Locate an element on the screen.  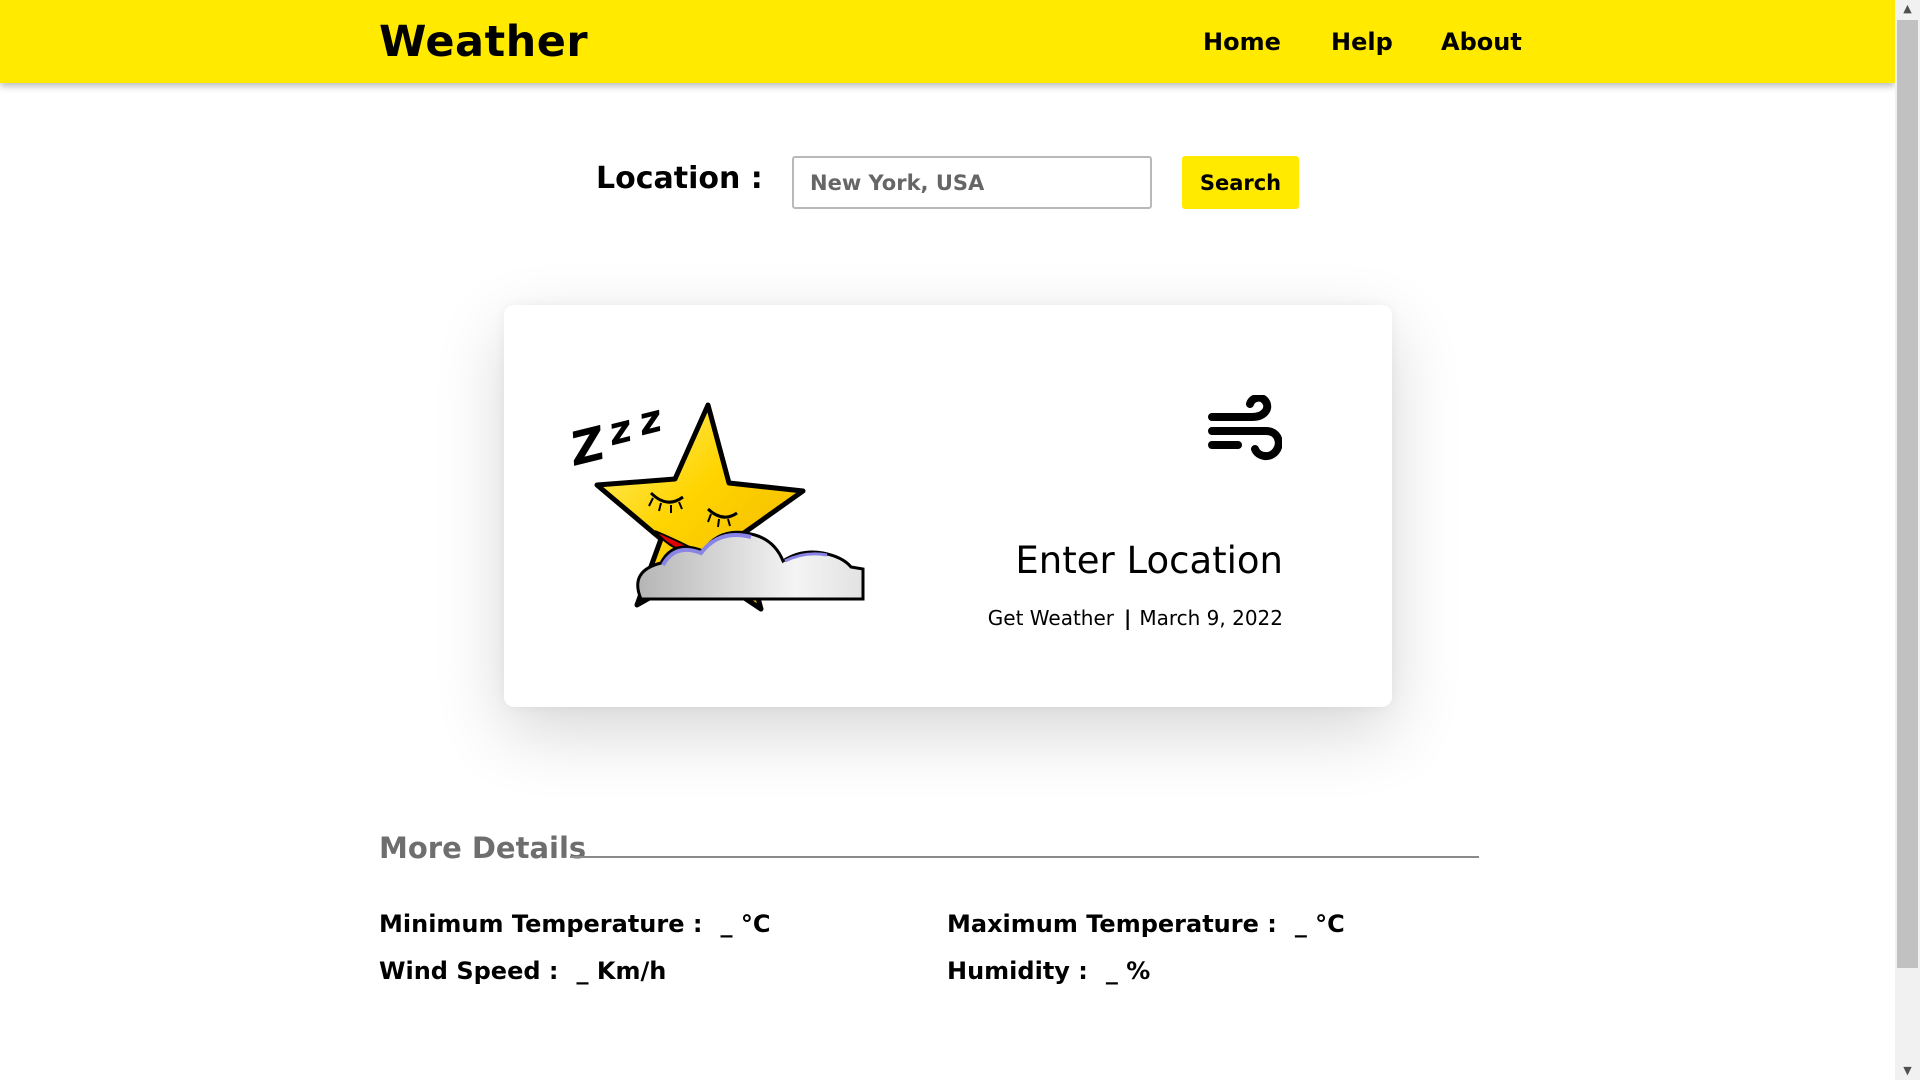
detail-label: Humidity : is located at coordinates (1017, 971).